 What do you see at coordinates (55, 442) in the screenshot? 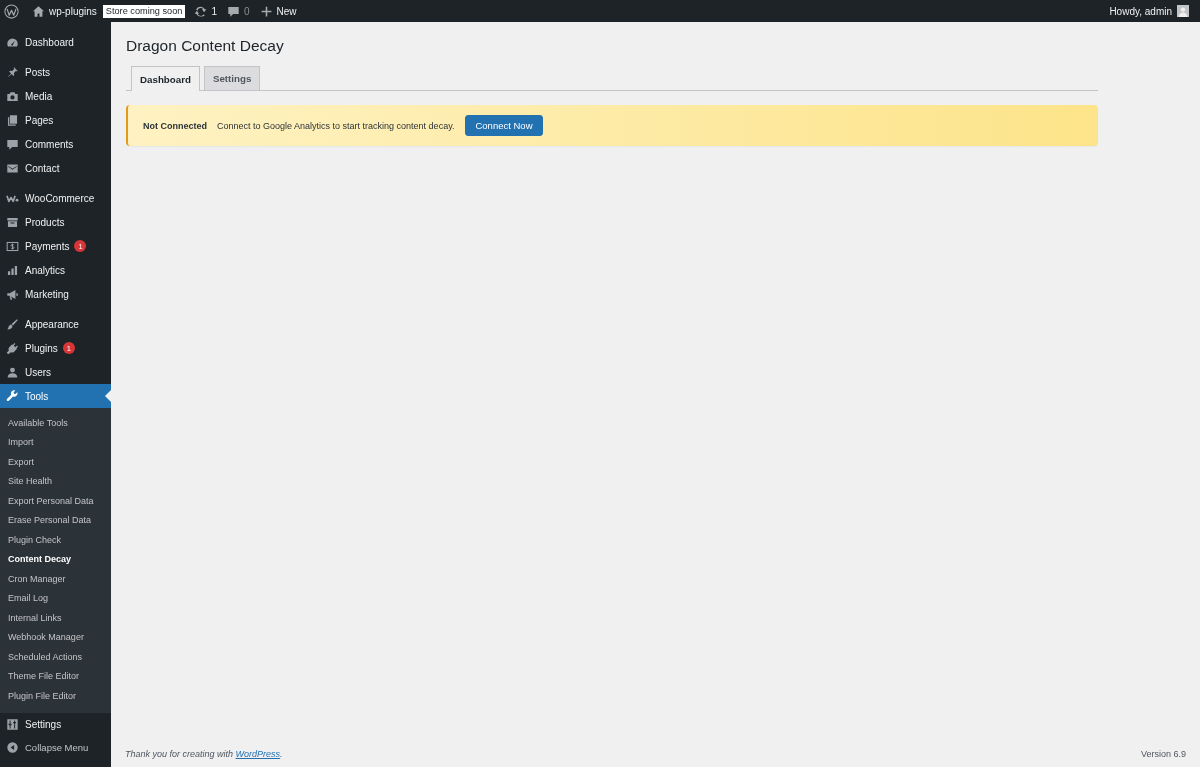
I see `submenu-item: Import` at bounding box center [55, 442].